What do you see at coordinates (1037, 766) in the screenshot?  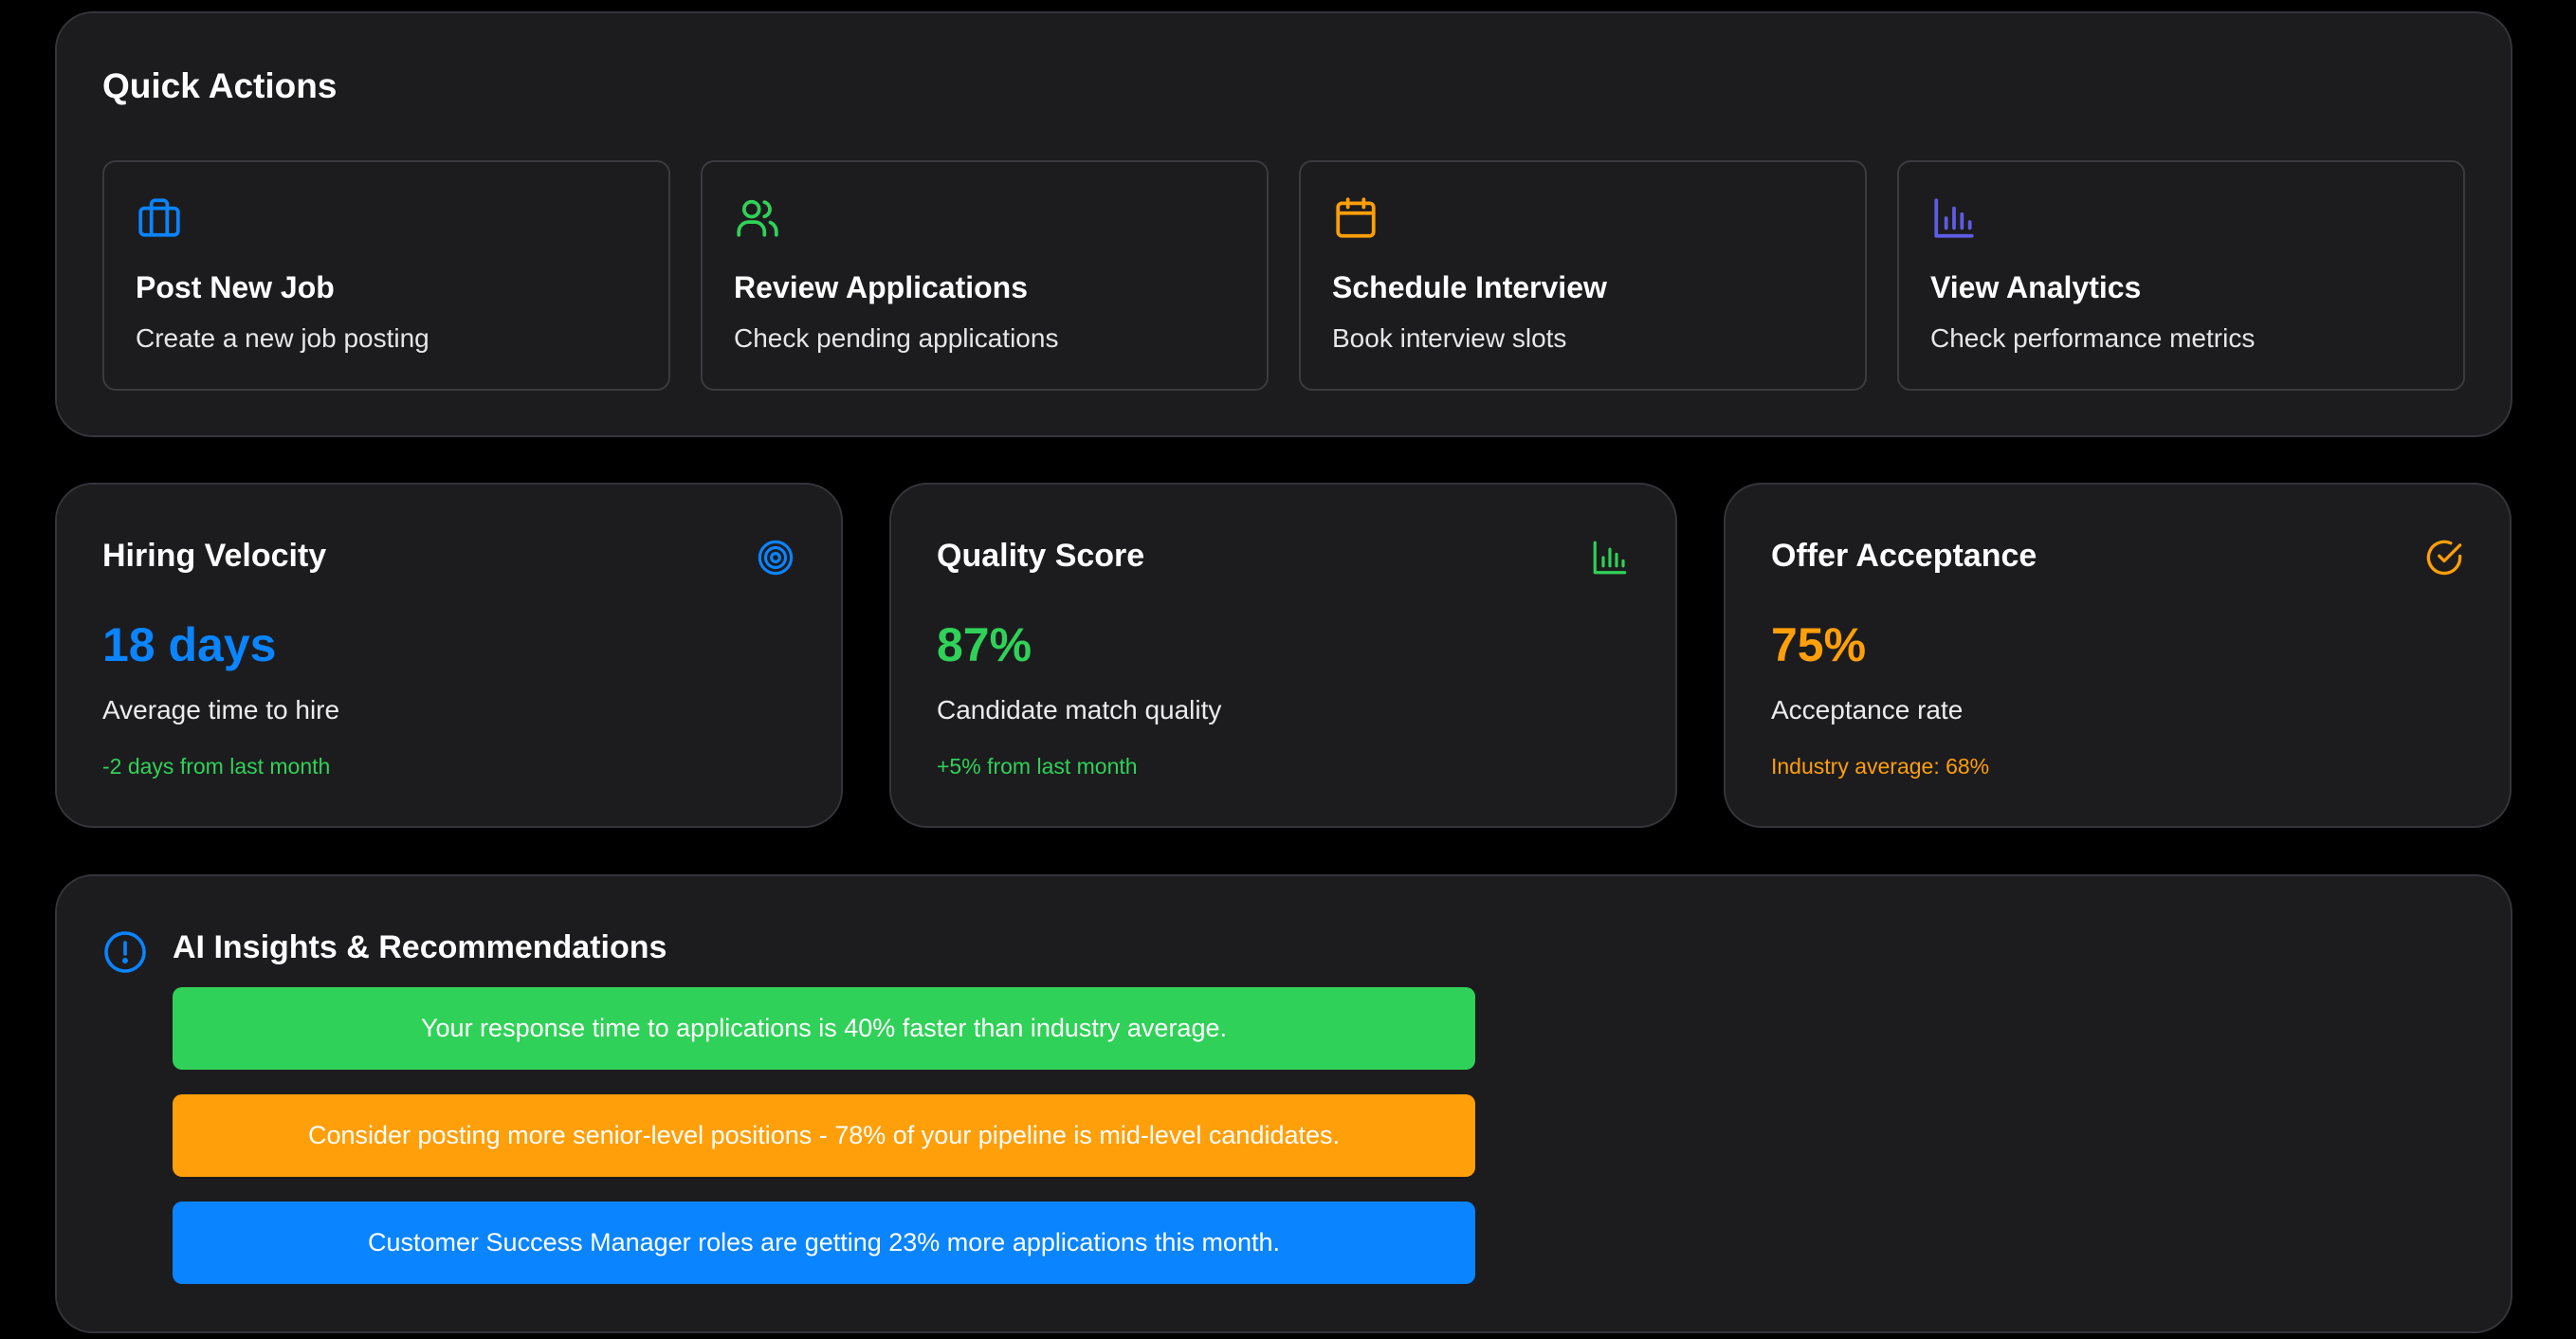 I see `metric-change-note: +5% from last month` at bounding box center [1037, 766].